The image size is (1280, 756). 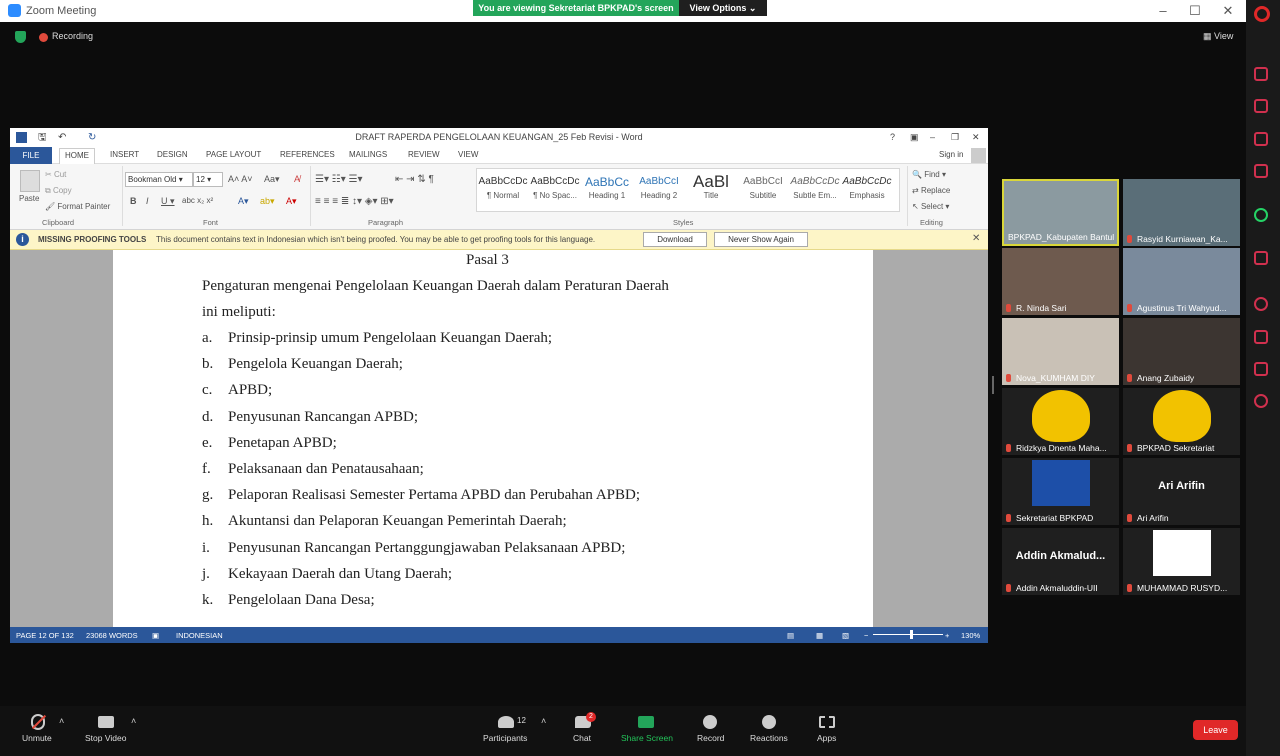 What do you see at coordinates (1261, 337) in the screenshot?
I see `download-icon` at bounding box center [1261, 337].